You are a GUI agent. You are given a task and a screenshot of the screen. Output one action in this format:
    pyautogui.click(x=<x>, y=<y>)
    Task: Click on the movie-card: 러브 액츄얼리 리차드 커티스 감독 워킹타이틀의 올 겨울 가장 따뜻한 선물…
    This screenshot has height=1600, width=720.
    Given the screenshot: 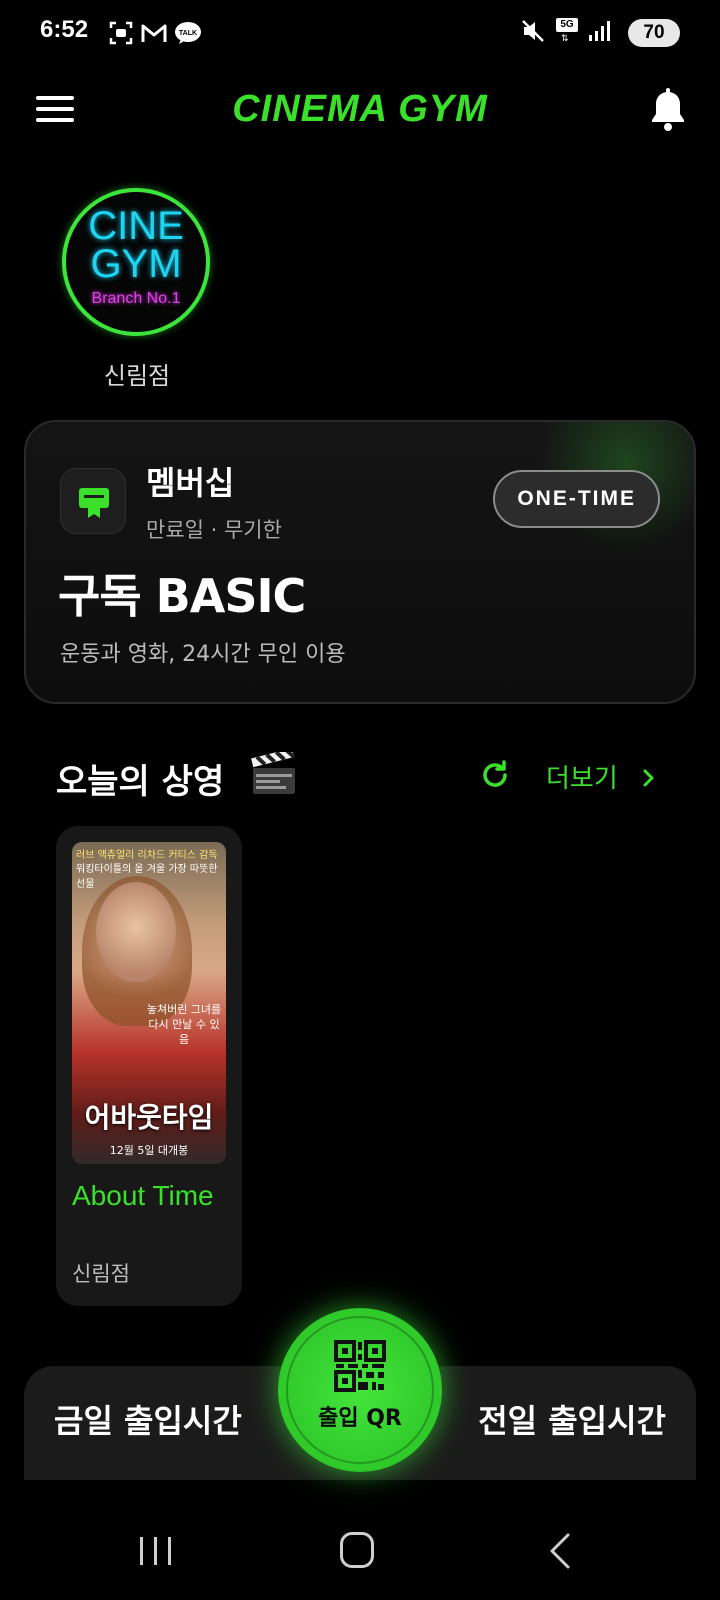 What is the action you would take?
    pyautogui.click(x=149, y=1066)
    